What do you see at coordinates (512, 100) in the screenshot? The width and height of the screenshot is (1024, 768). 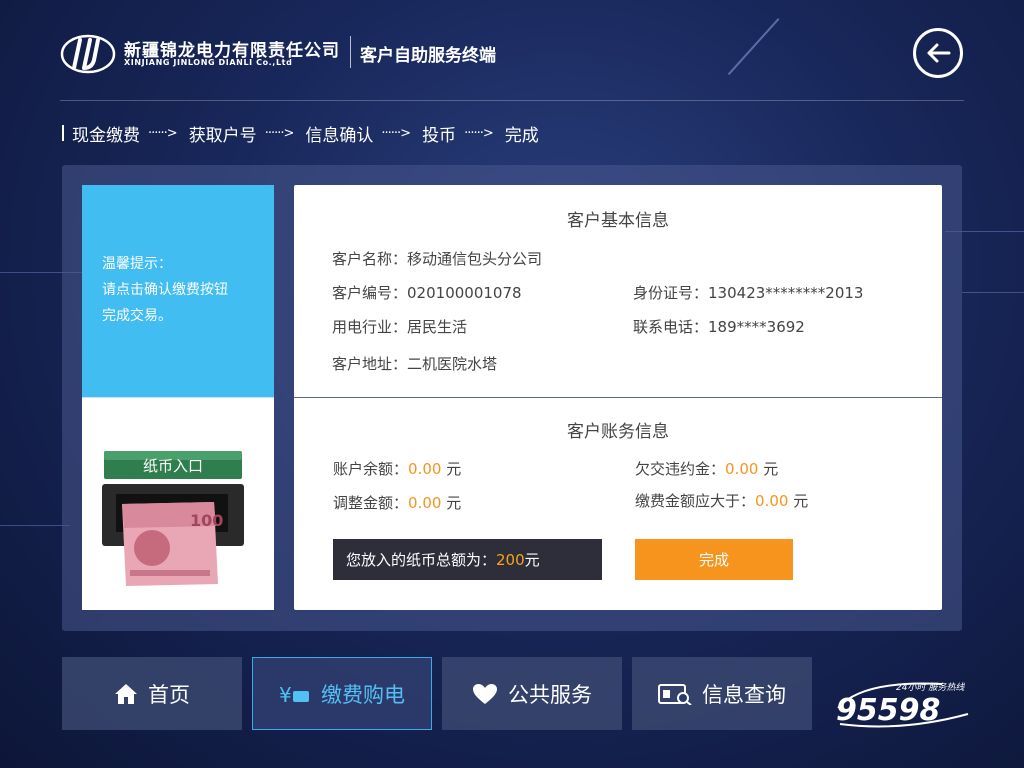 I see `header-rule` at bounding box center [512, 100].